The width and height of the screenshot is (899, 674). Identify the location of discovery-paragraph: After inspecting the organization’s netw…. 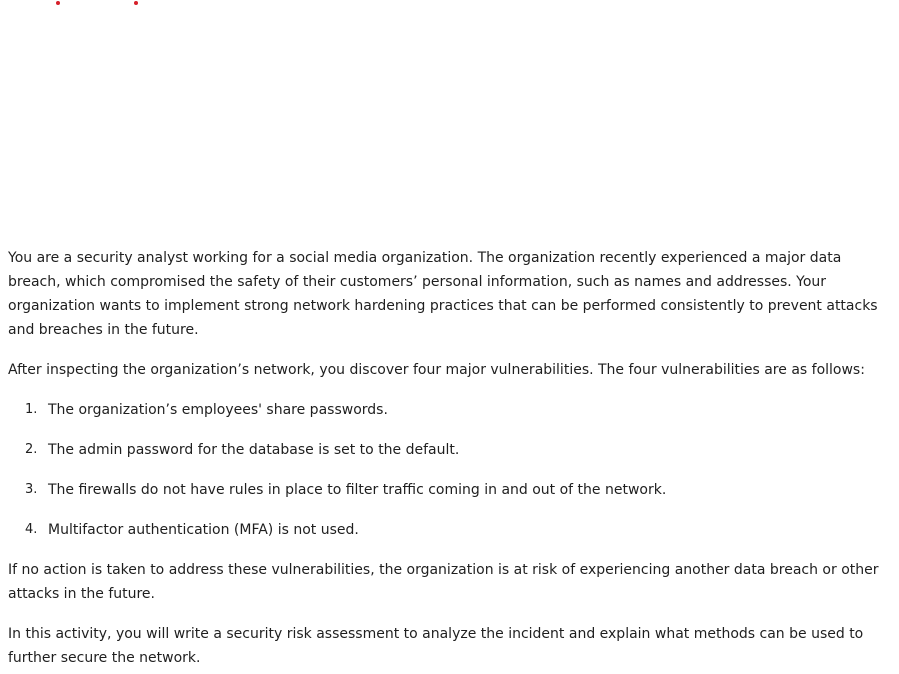
(436, 370).